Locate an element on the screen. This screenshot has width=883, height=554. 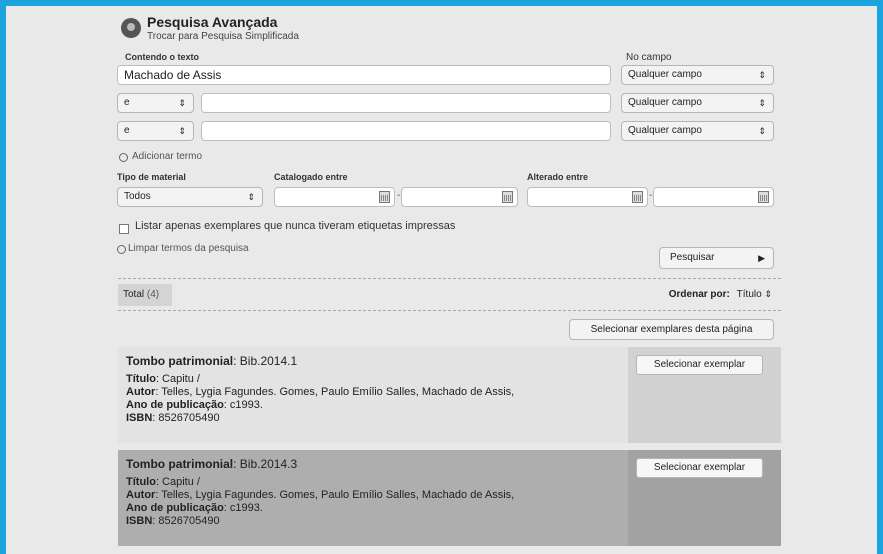
total-badge: Total (4) is located at coordinates (145, 295).